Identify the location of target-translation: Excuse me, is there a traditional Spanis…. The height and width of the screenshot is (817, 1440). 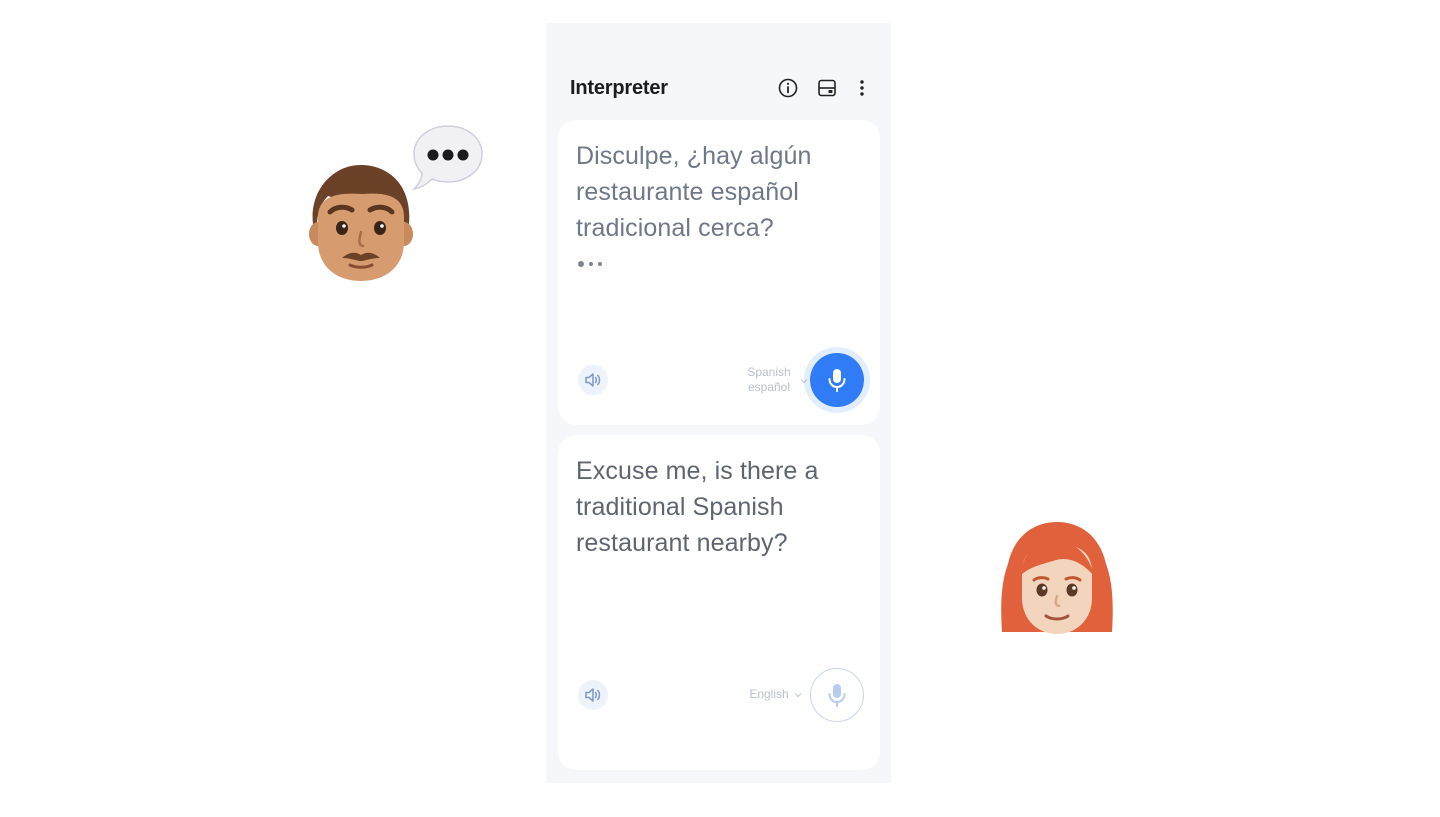
(697, 507).